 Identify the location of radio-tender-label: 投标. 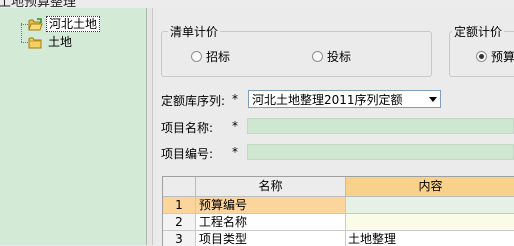
(339, 57).